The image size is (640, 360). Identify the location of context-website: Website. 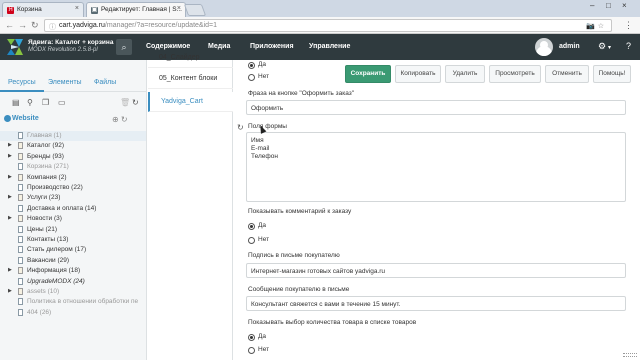
(25, 118).